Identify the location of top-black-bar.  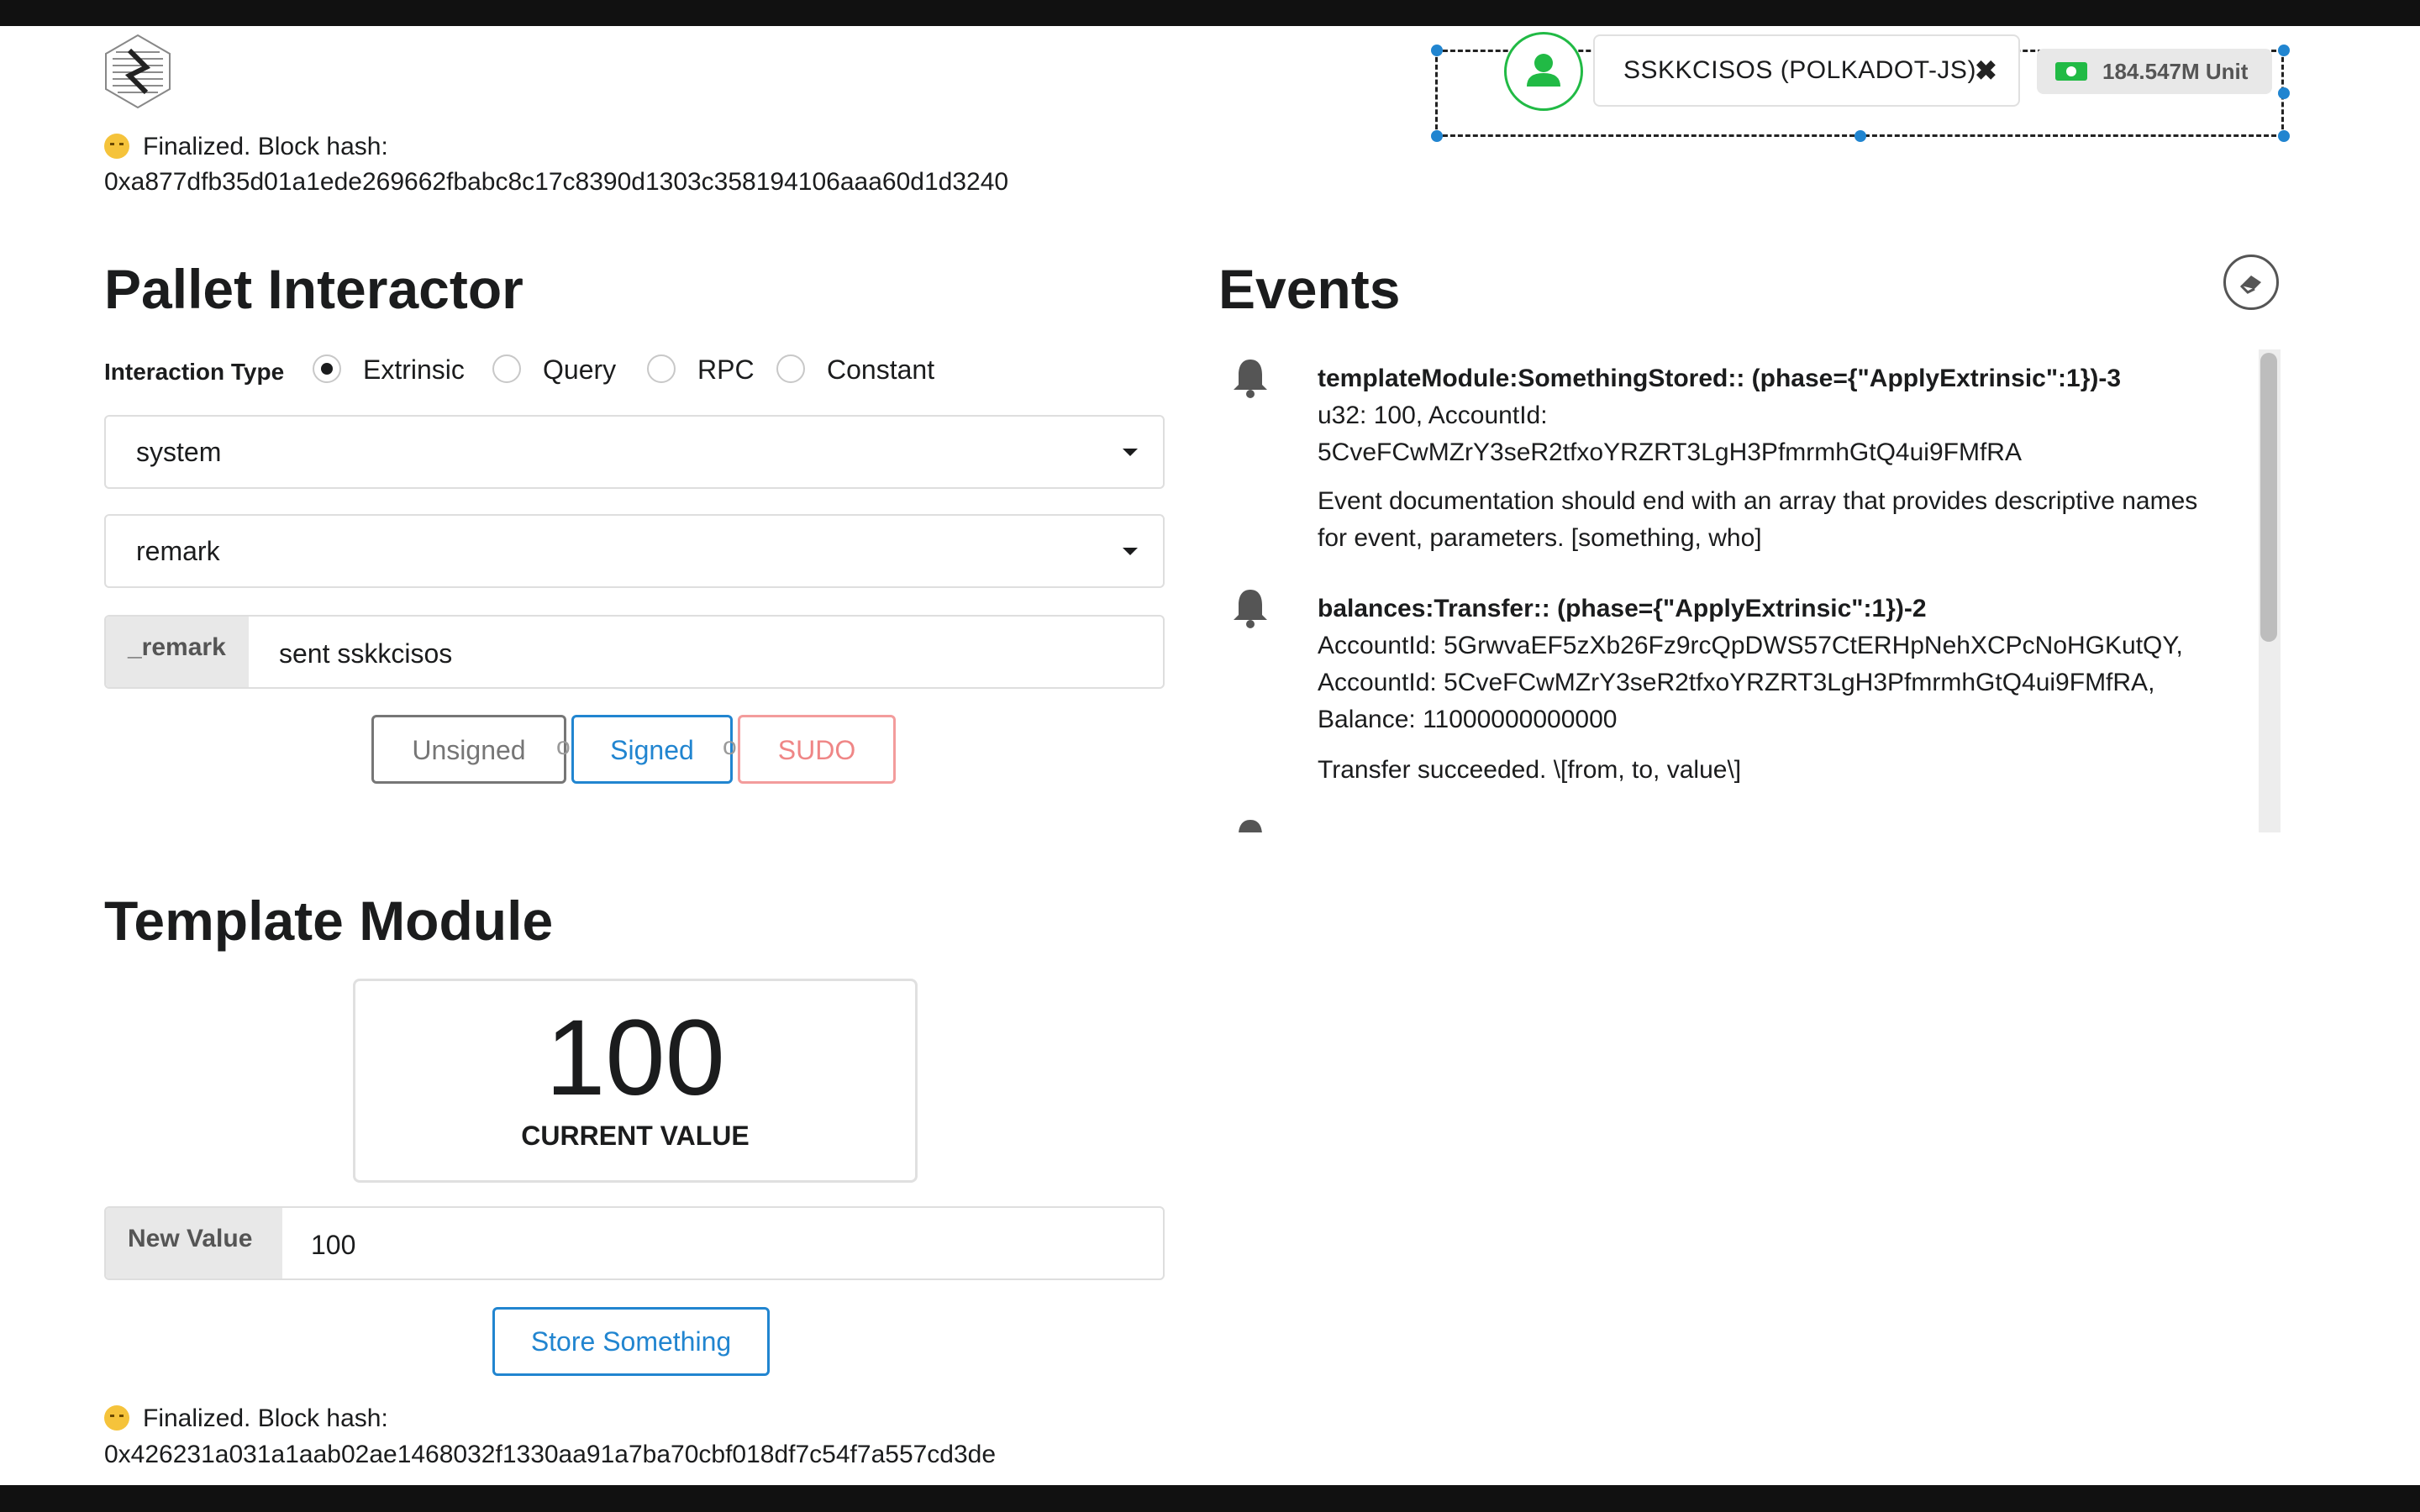
(1210, 13).